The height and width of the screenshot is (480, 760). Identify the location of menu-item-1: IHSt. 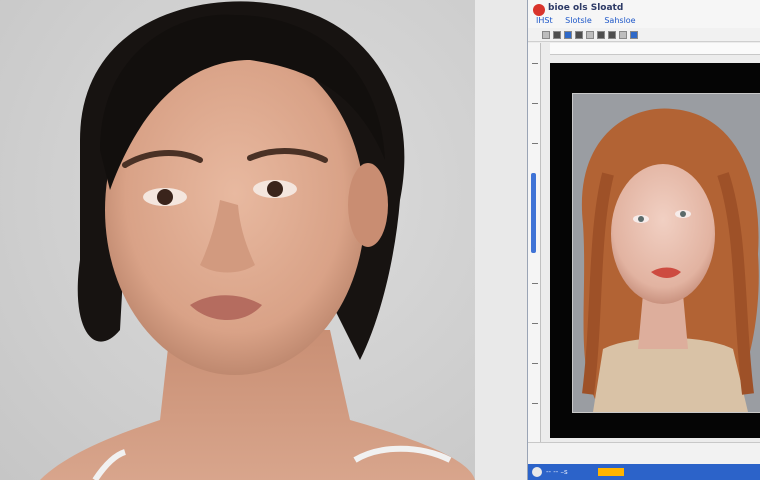
(544, 20).